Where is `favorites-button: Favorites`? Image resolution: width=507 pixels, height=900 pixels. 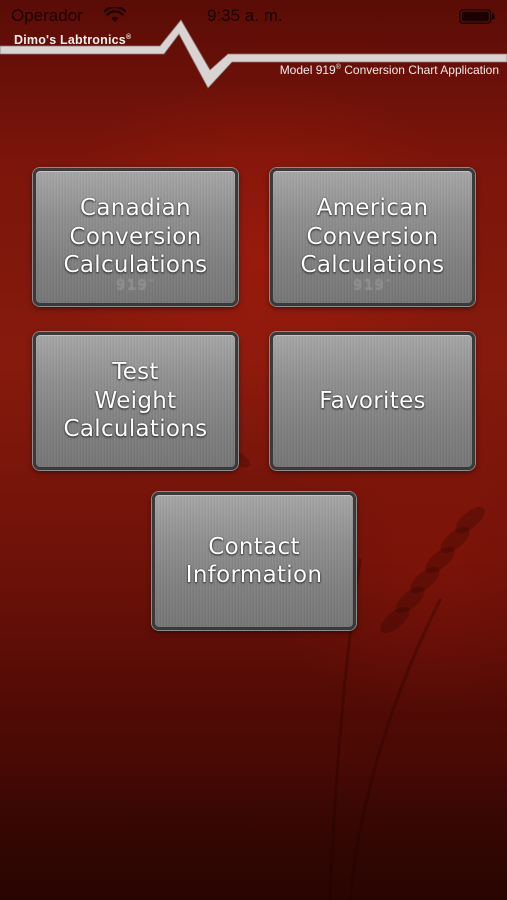
favorites-button: Favorites is located at coordinates (372, 401).